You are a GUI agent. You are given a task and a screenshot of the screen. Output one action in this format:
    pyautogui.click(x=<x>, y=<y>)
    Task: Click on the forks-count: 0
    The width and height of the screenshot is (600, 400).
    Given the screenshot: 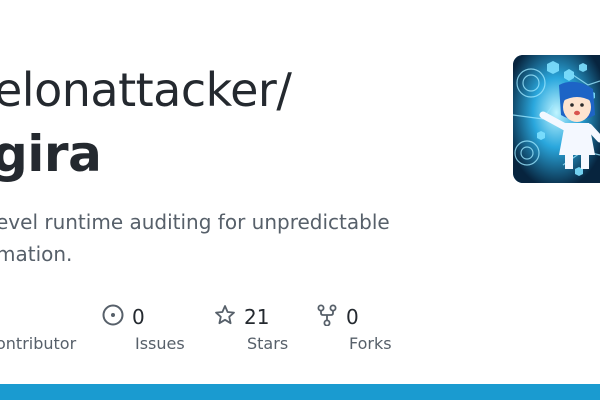 What is the action you would take?
    pyautogui.click(x=352, y=317)
    